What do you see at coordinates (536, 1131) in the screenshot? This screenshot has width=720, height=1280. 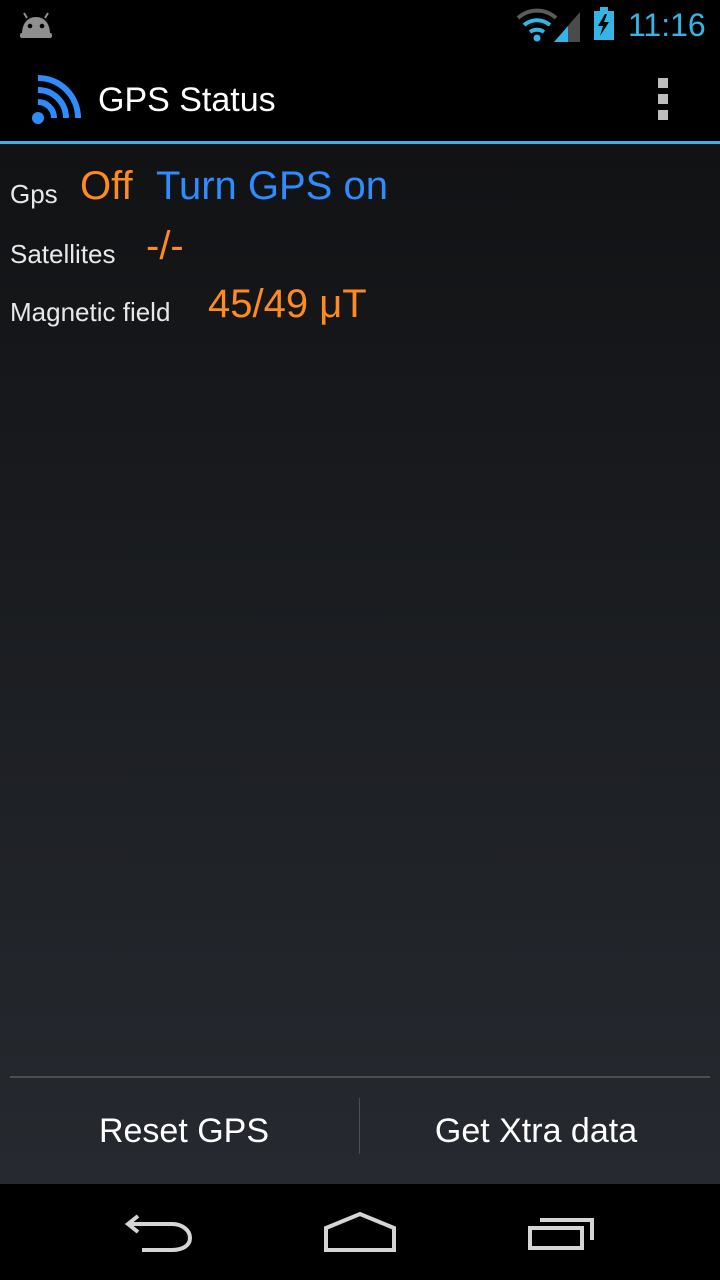 I see `get-xtra-data-button: Get Xtra data` at bounding box center [536, 1131].